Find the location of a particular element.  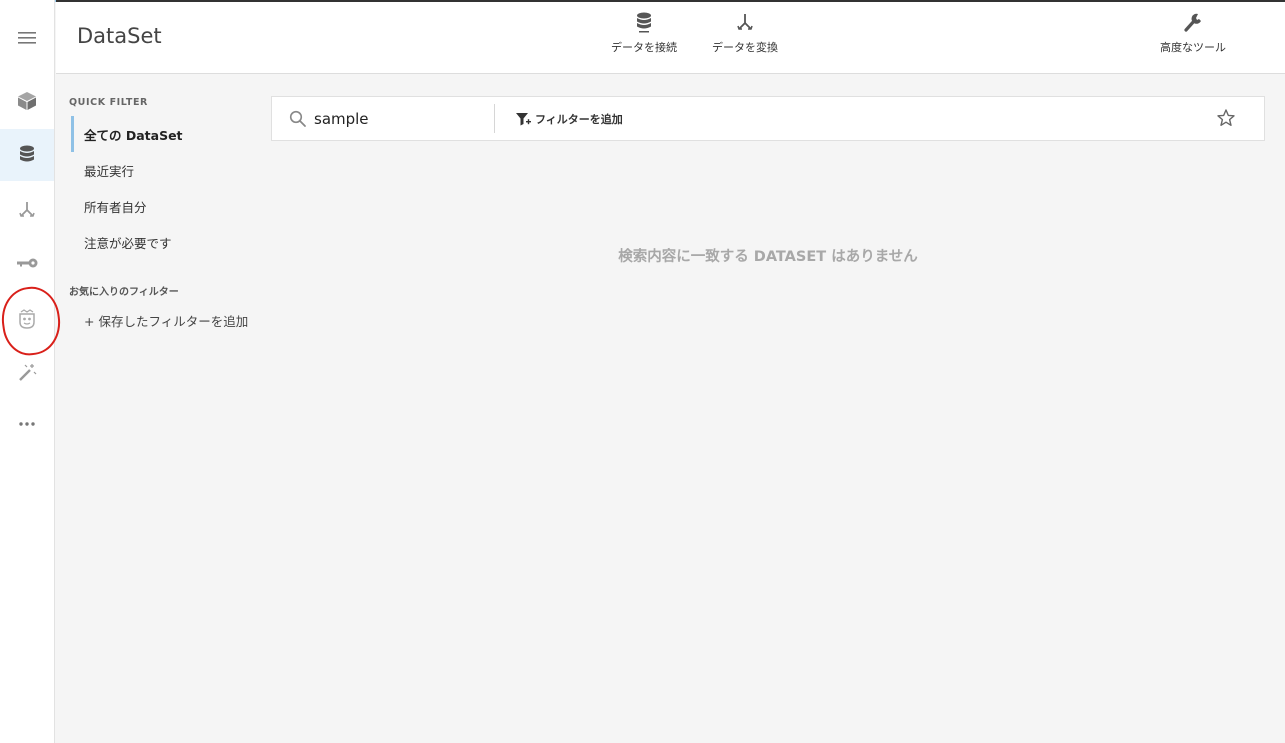

left-nav-rail is located at coordinates (27, 371).